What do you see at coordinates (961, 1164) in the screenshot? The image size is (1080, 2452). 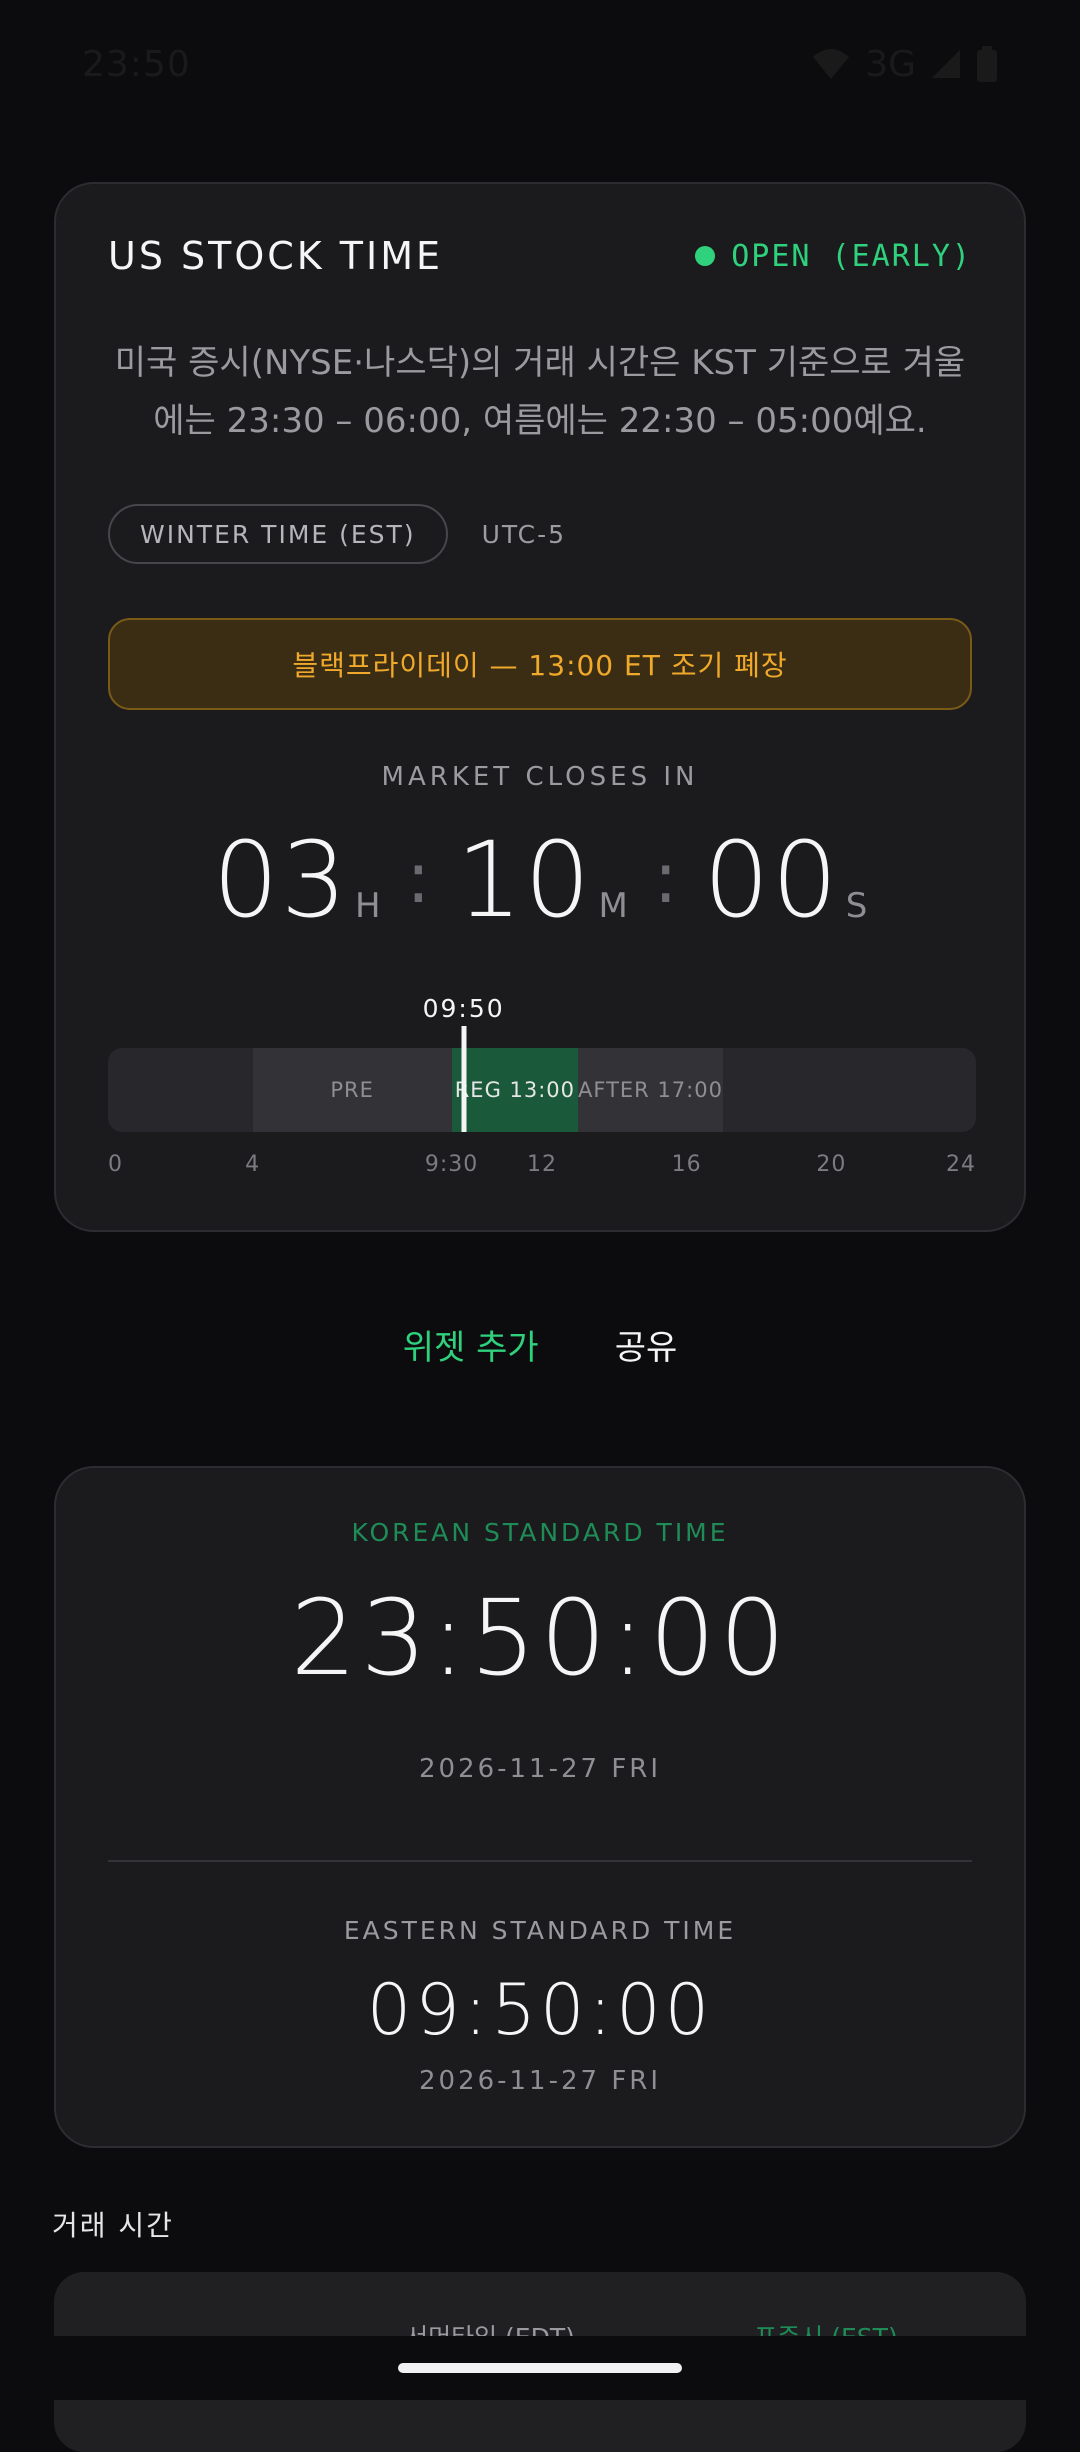 I see `timeline-tick-label: 24` at bounding box center [961, 1164].